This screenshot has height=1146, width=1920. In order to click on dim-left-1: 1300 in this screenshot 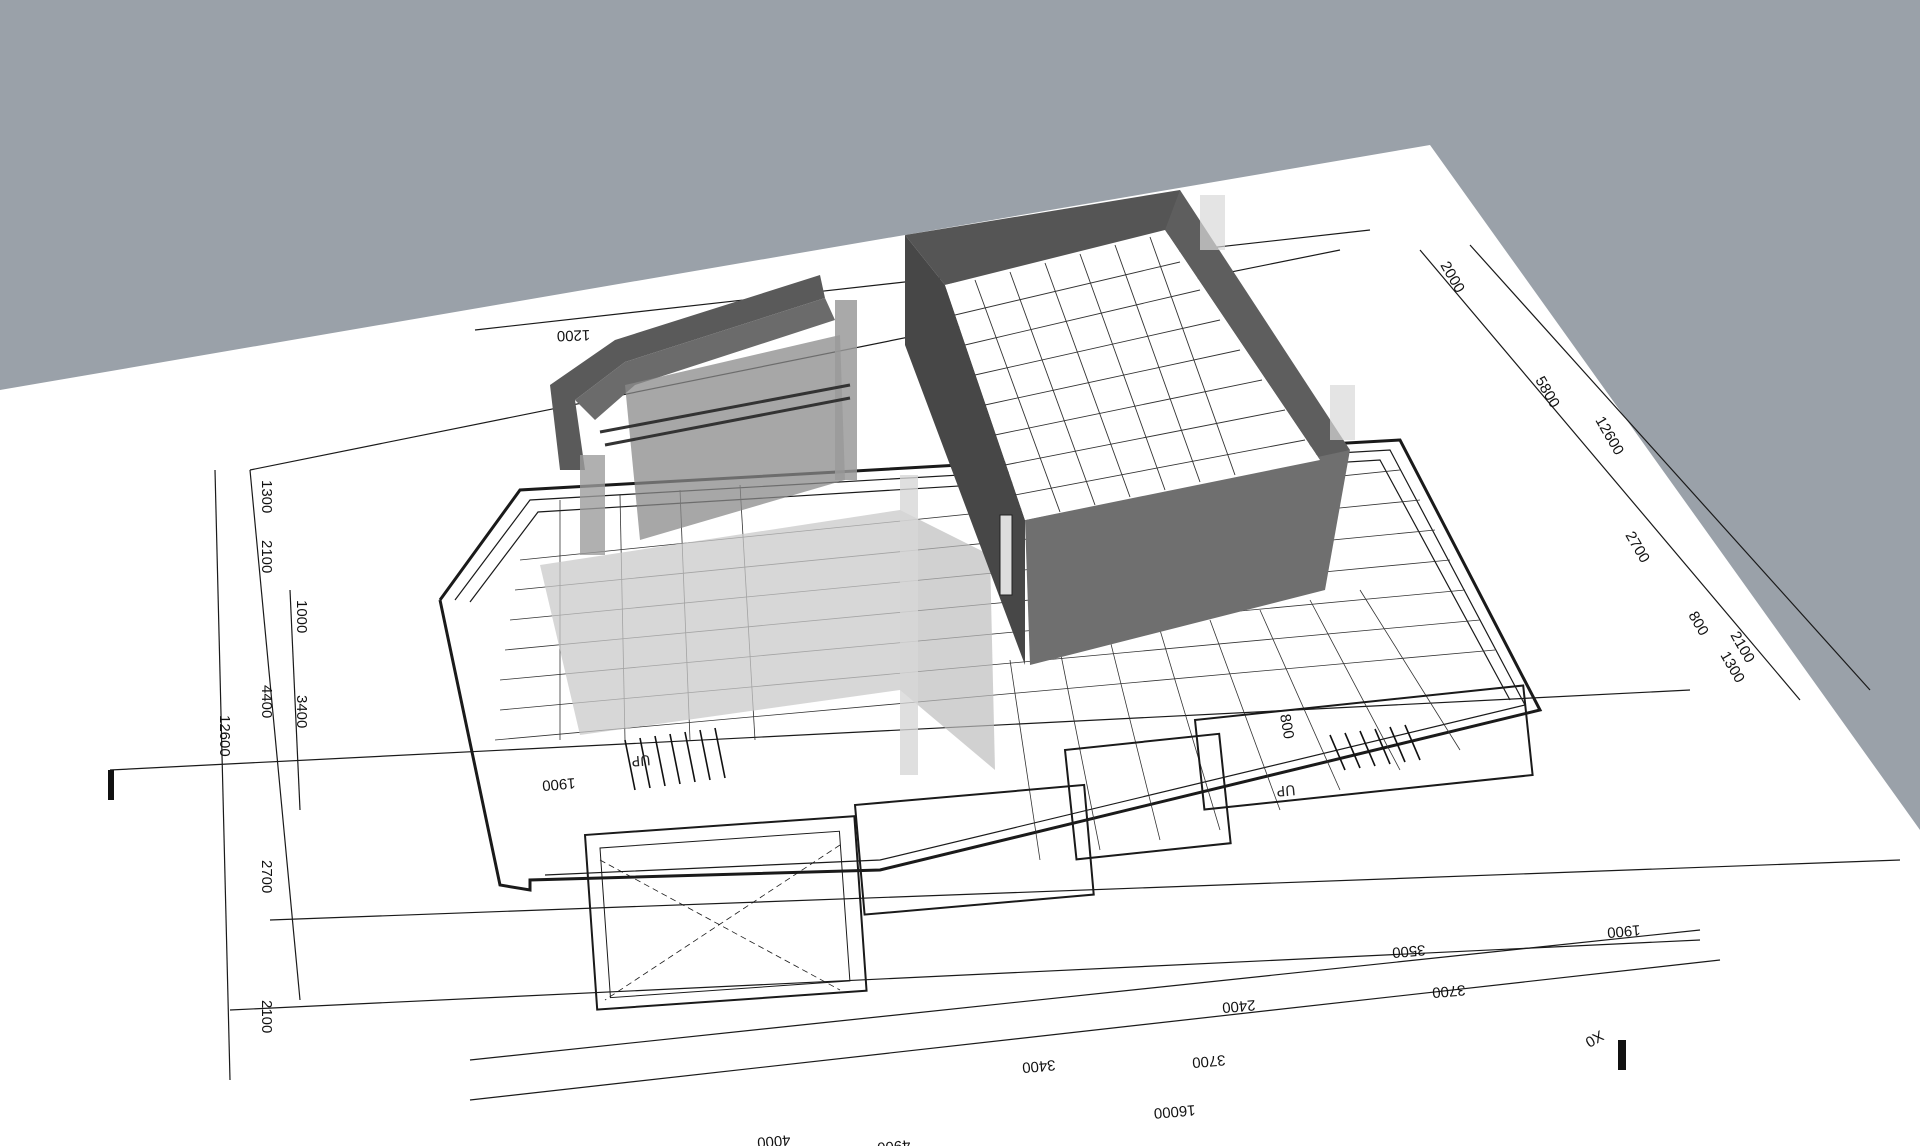, I will do `click(266, 496)`.